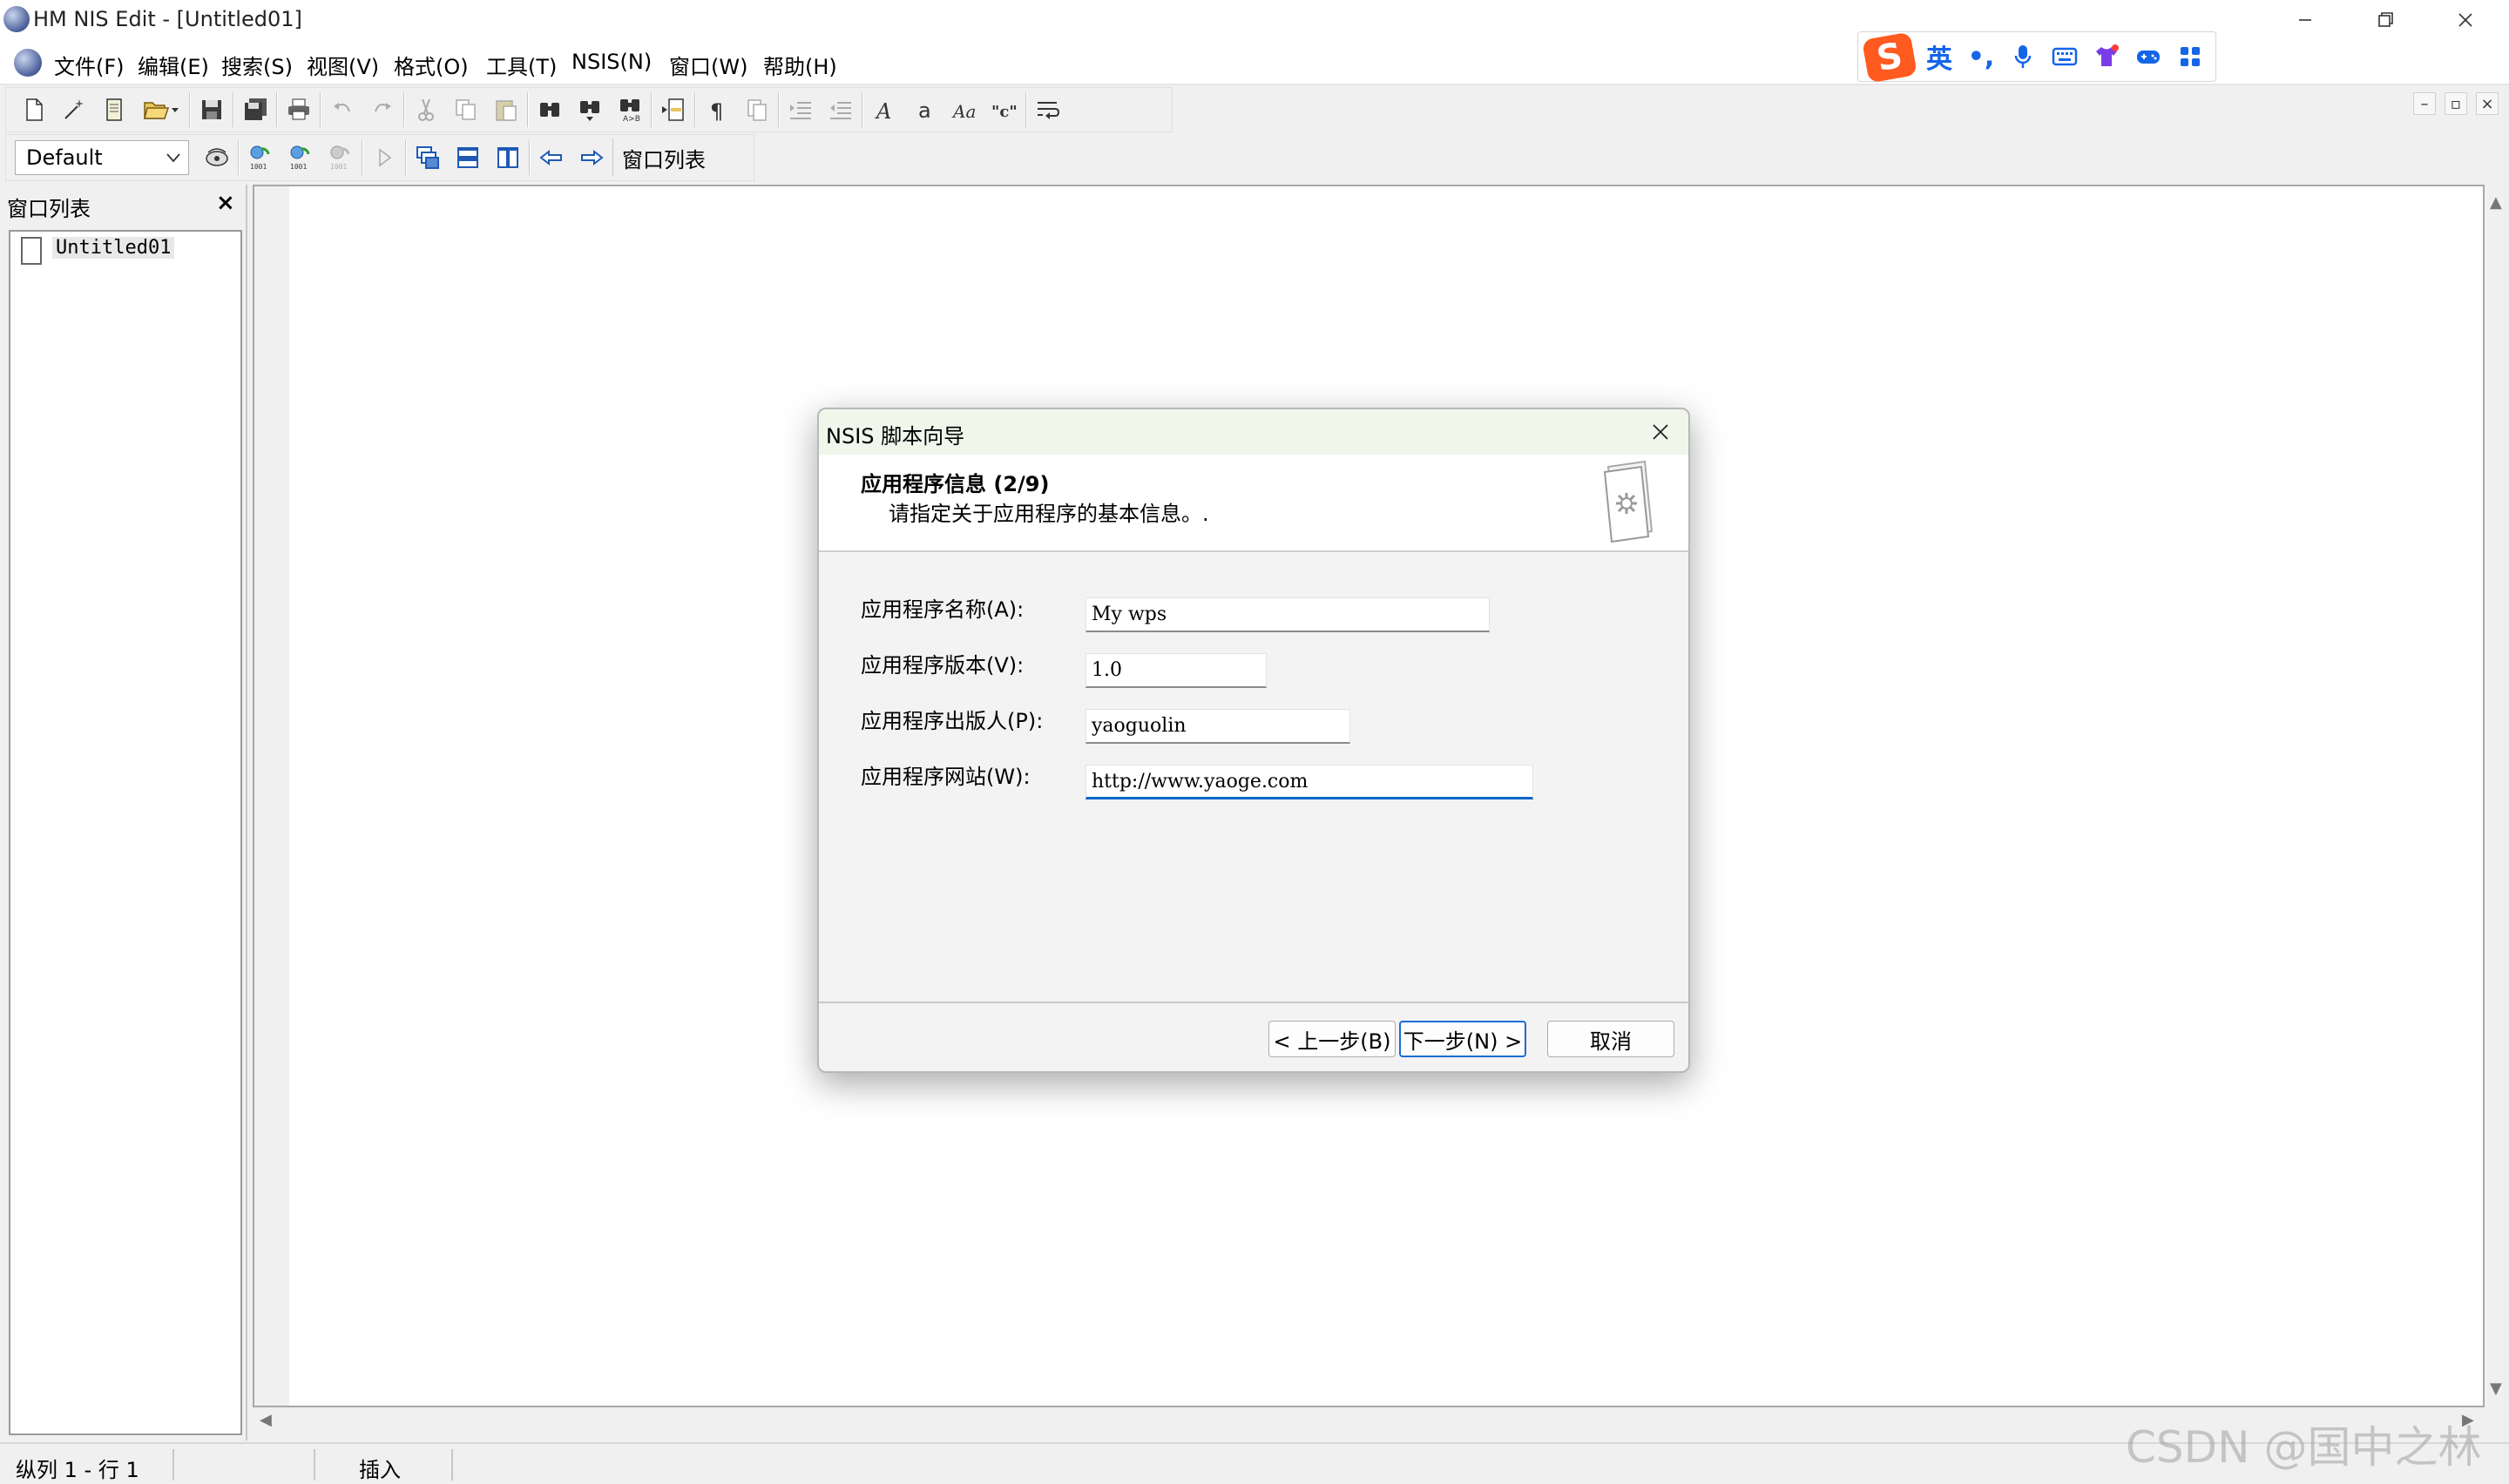 This screenshot has width=2509, height=1484. Describe the element at coordinates (257, 65) in the screenshot. I see `menu-search: 搜索(S)` at that location.